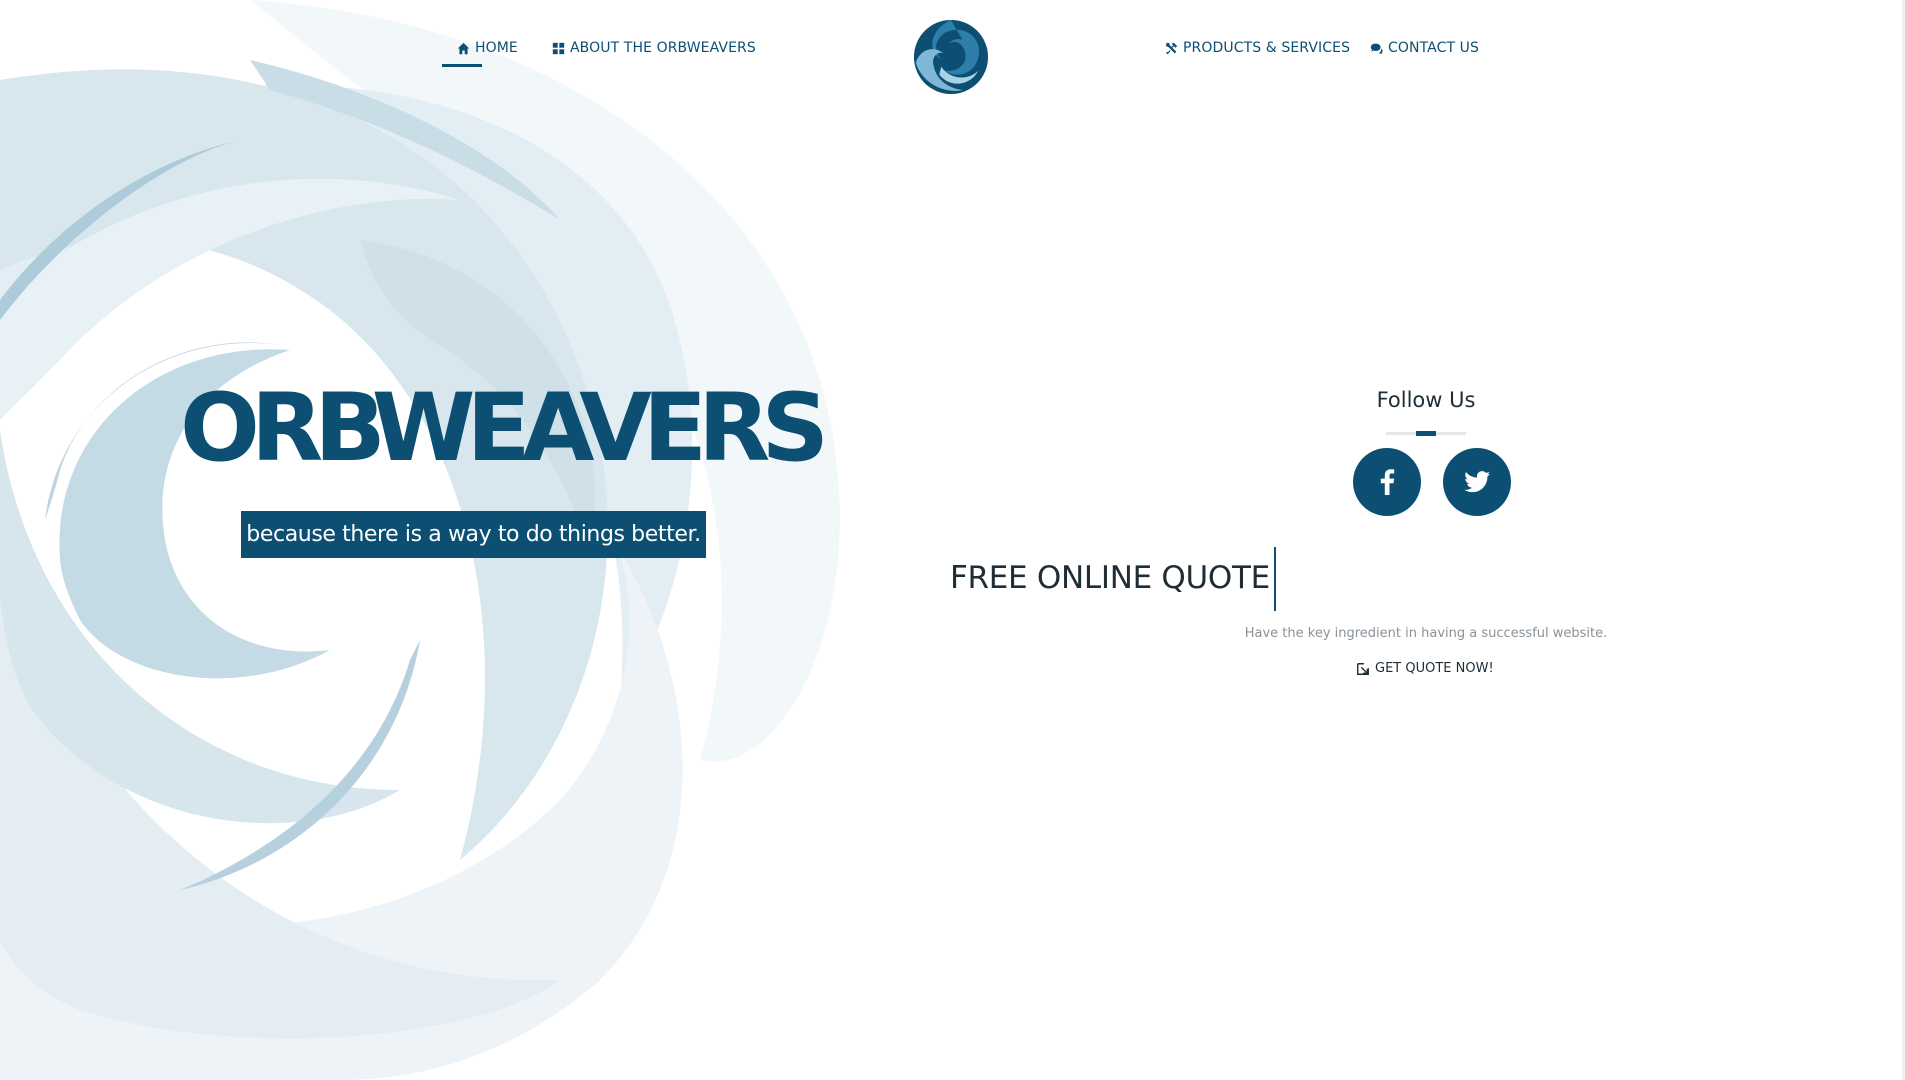 This screenshot has width=1905, height=1080. What do you see at coordinates (463, 48) in the screenshot?
I see `home-icon` at bounding box center [463, 48].